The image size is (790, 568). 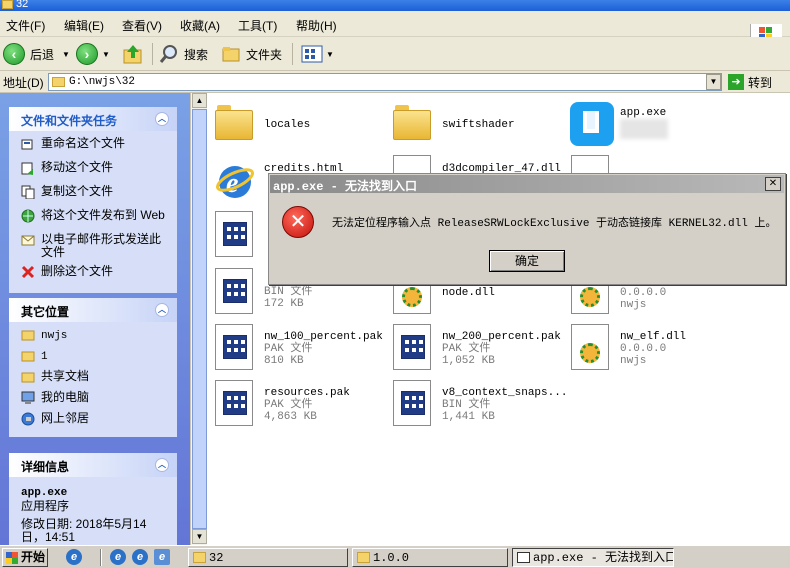 I want to click on up-folder-icon, so click(x=132, y=54).